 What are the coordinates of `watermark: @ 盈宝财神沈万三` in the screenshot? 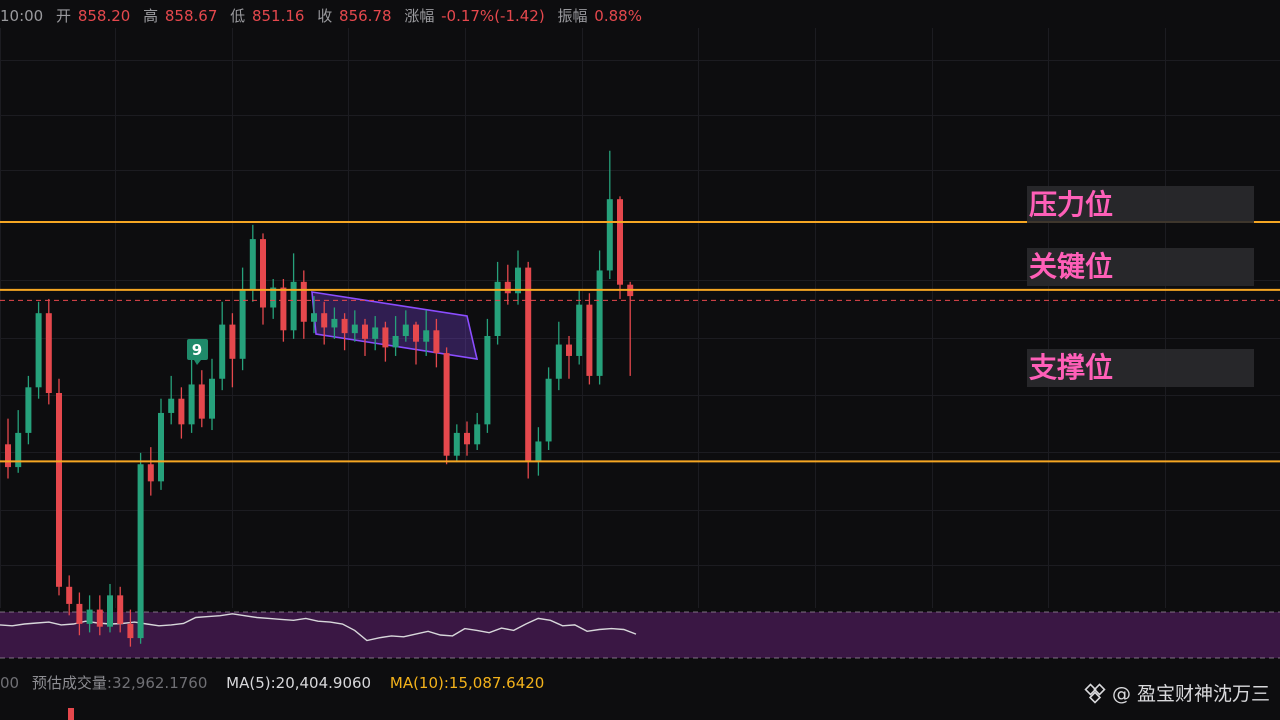 It's located at (1177, 694).